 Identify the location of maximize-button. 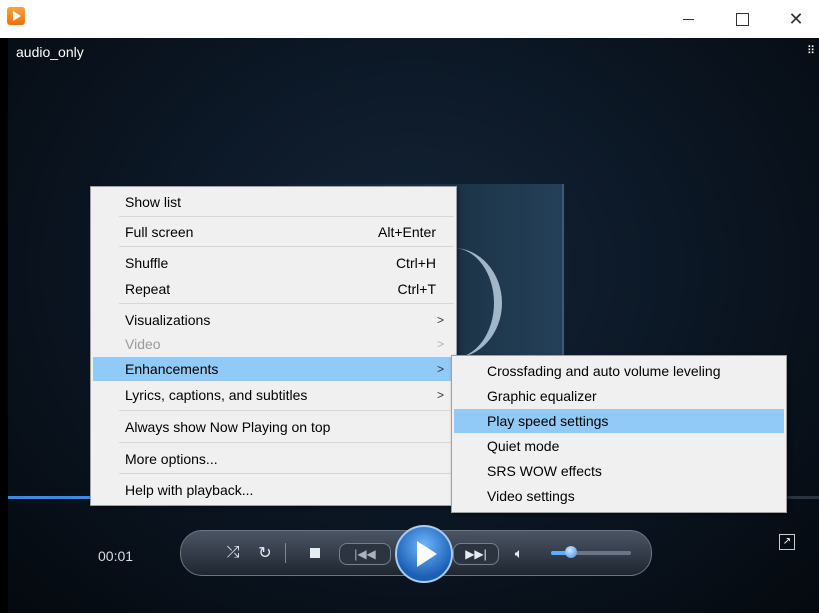
(742, 19).